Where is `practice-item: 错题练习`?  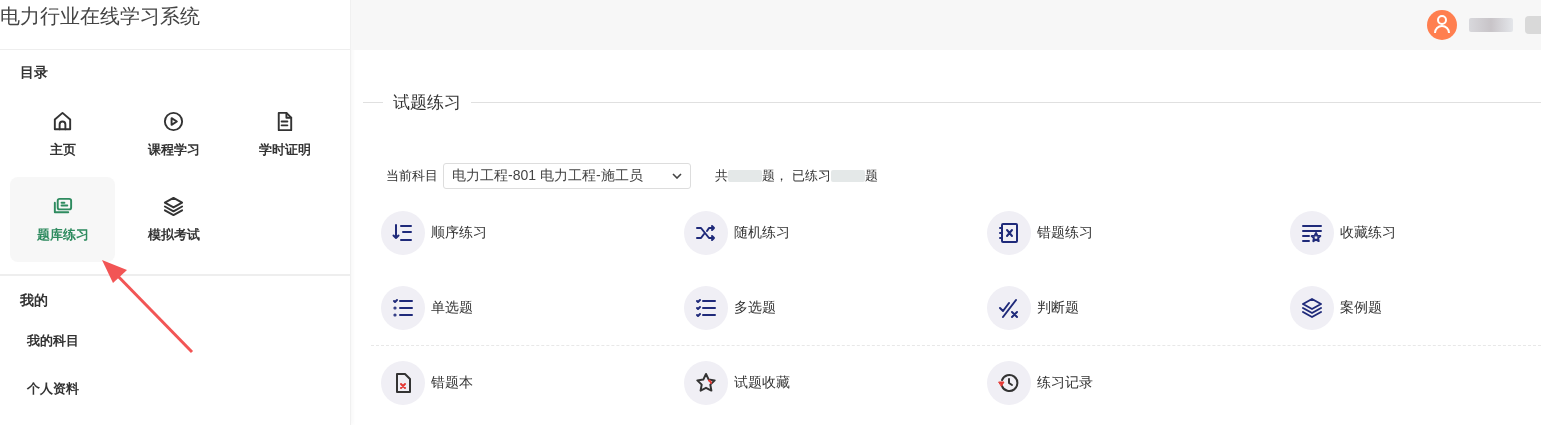 practice-item: 错题练习 is located at coordinates (1040, 233).